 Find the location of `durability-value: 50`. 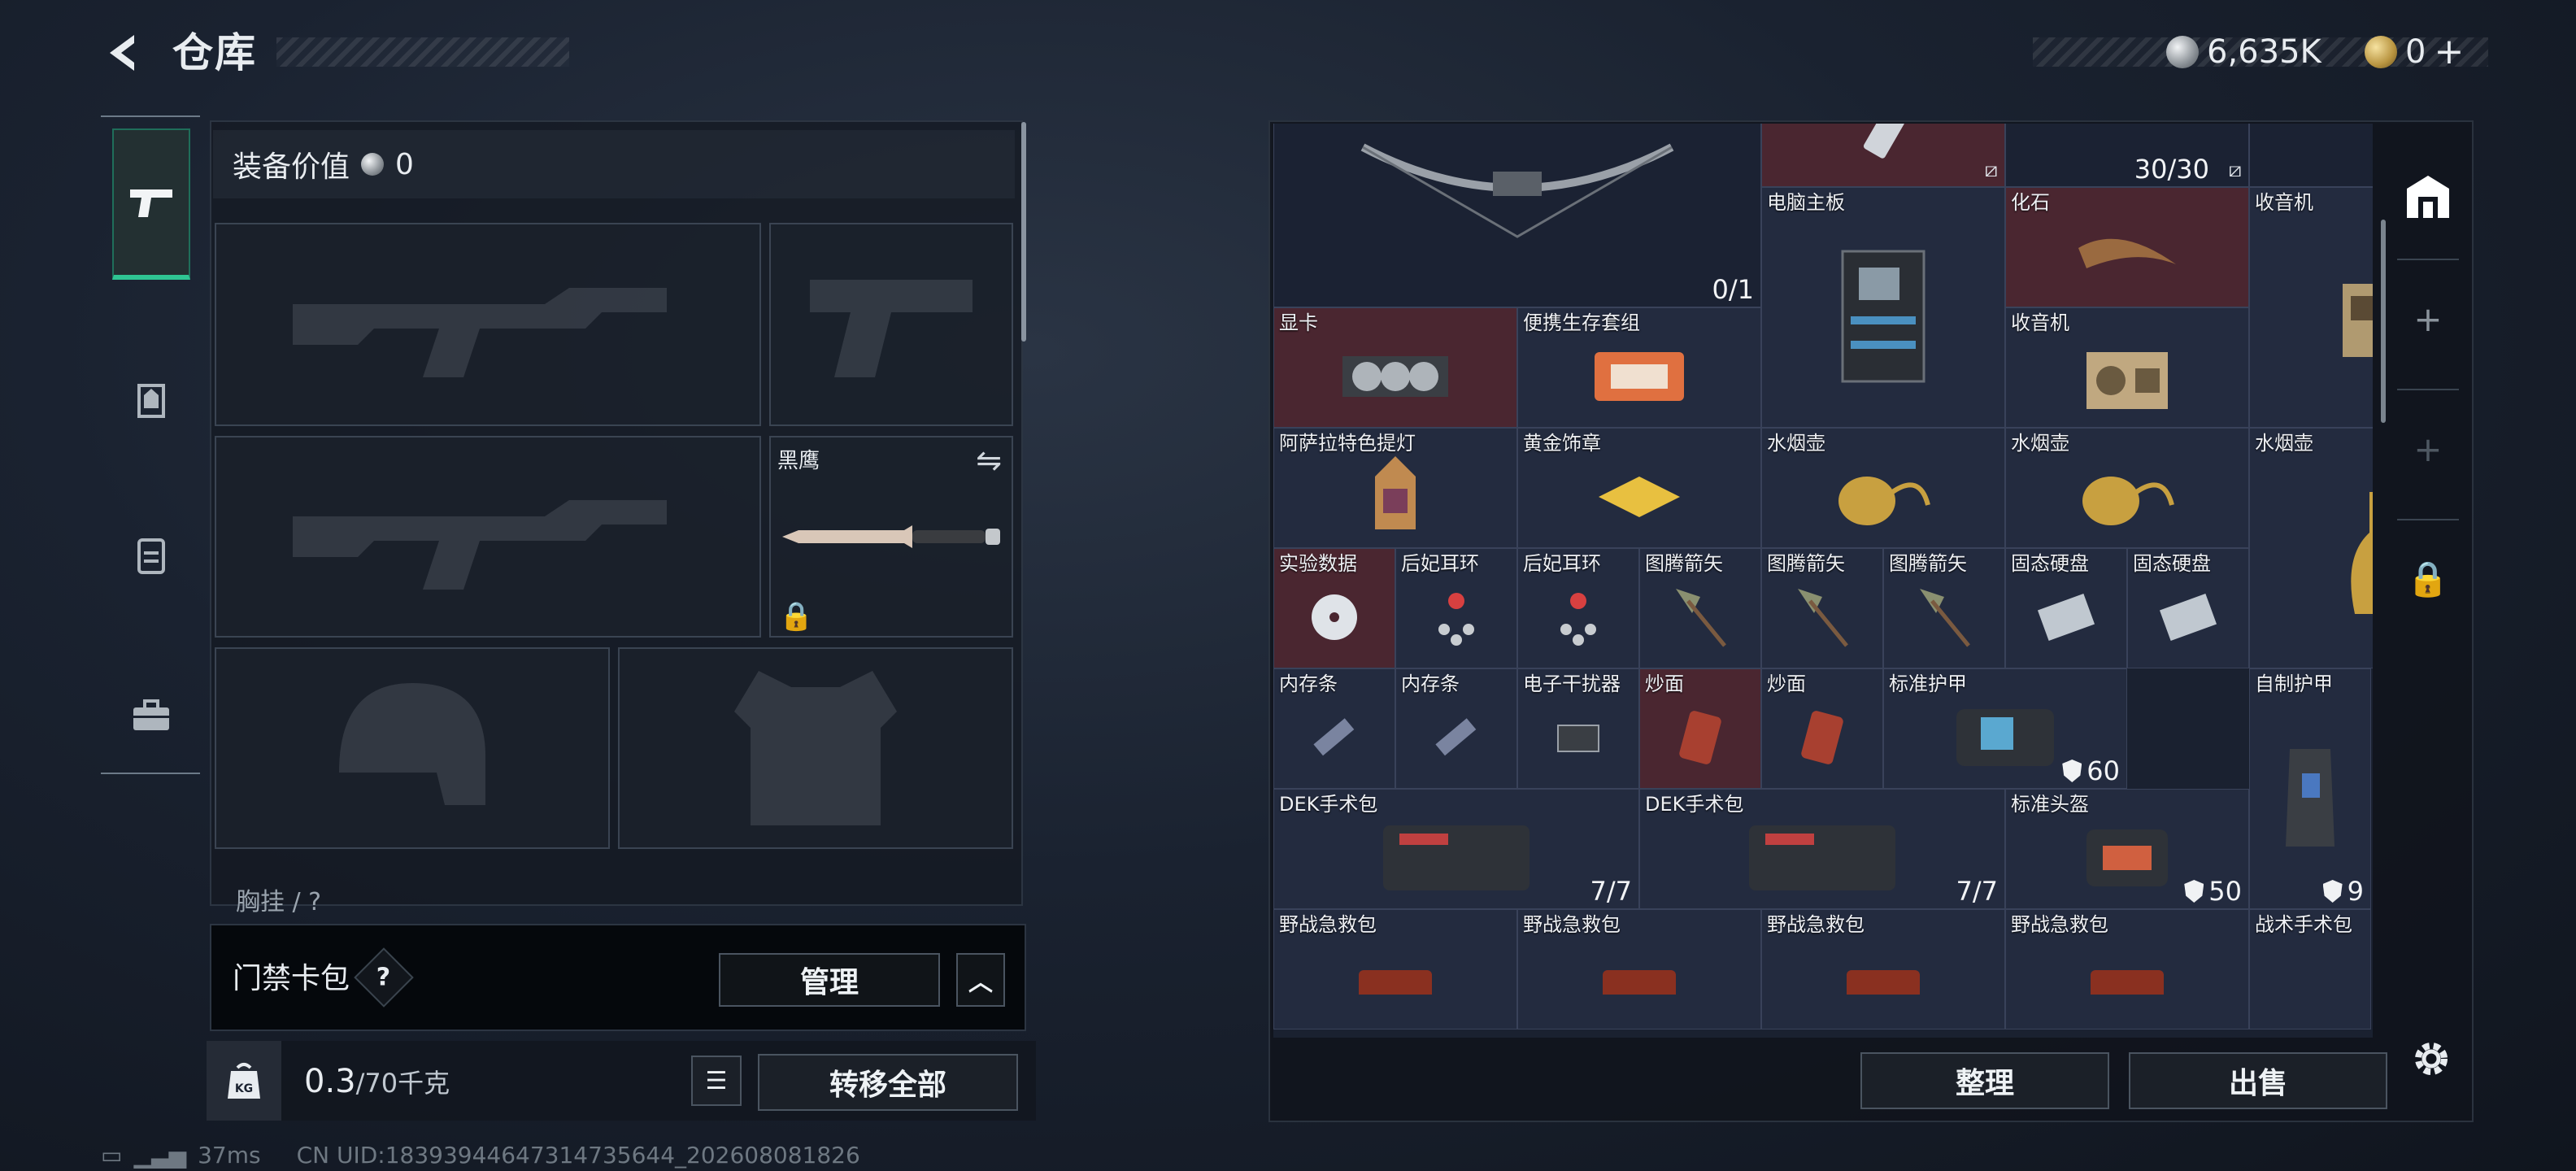

durability-value: 50 is located at coordinates (2225, 892).